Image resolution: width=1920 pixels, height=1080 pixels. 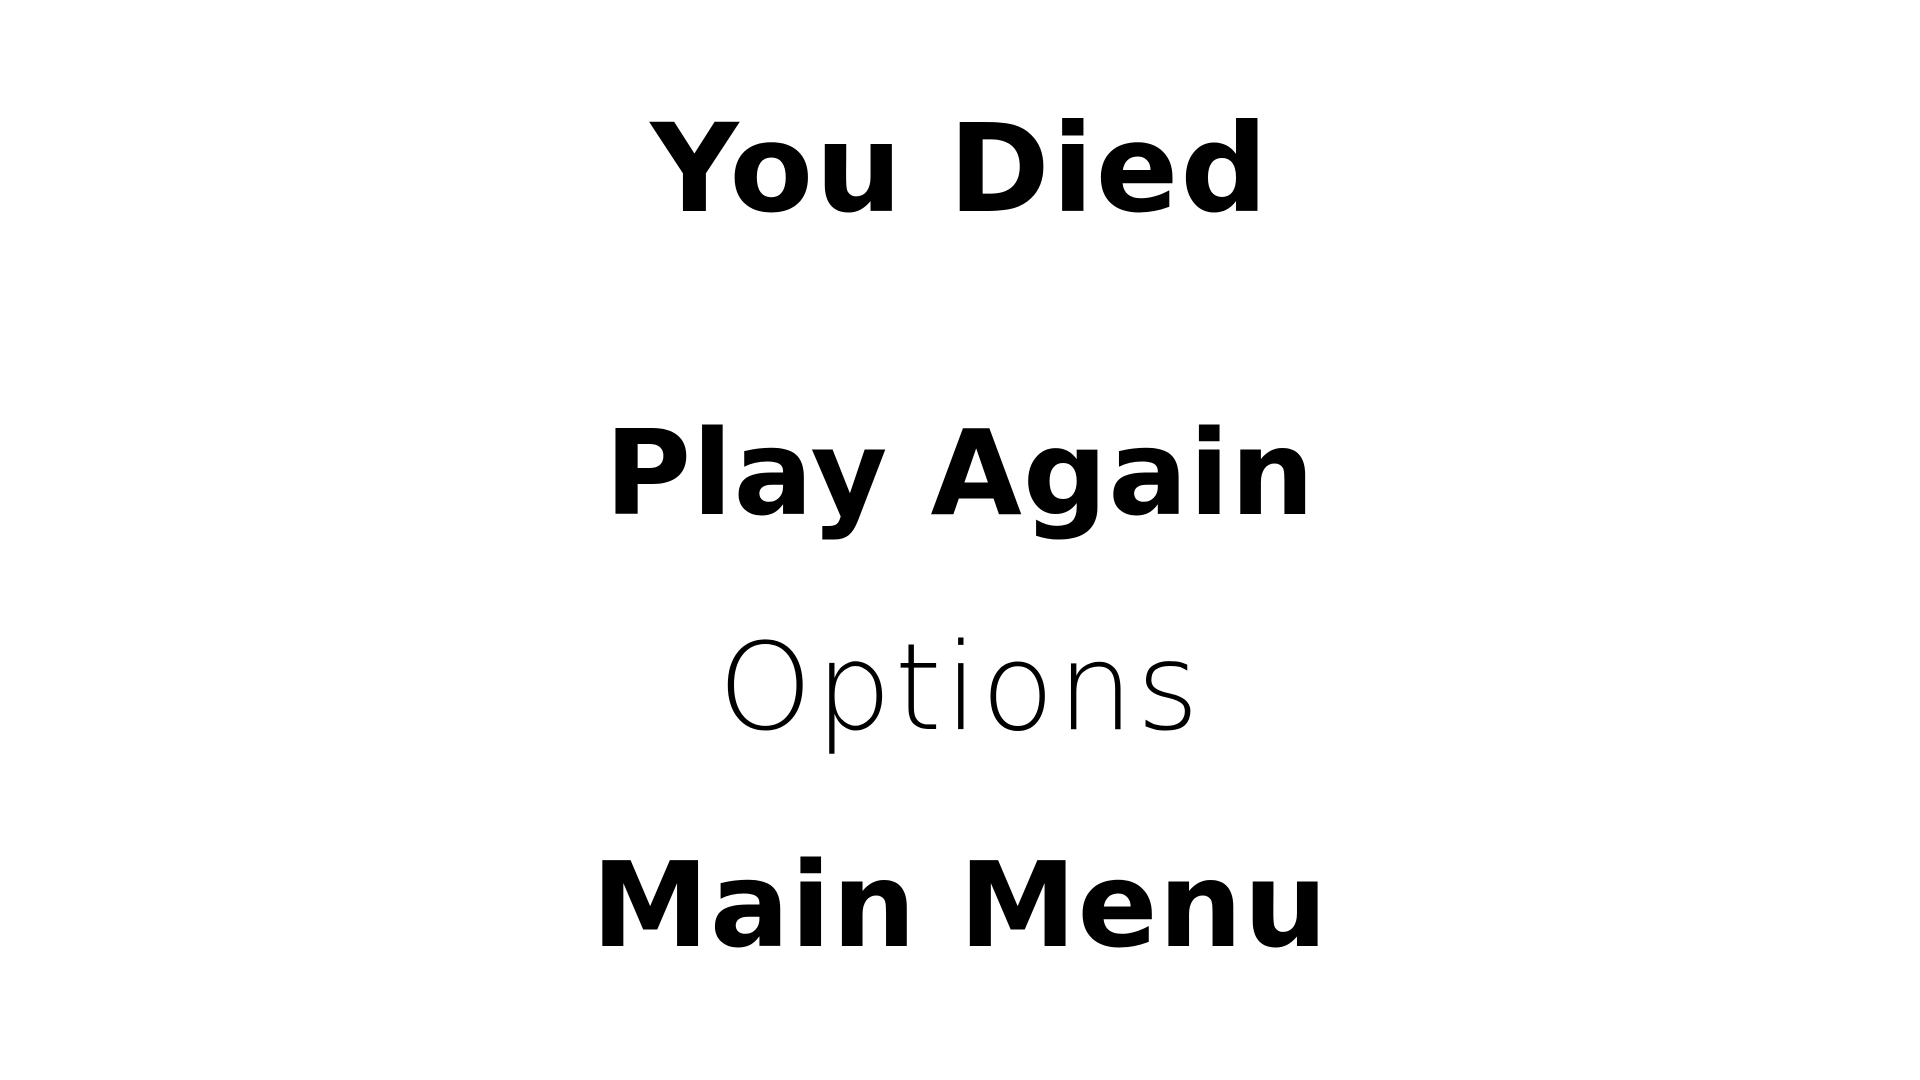 I want to click on play-again-button: Play Again, so click(x=960, y=473).